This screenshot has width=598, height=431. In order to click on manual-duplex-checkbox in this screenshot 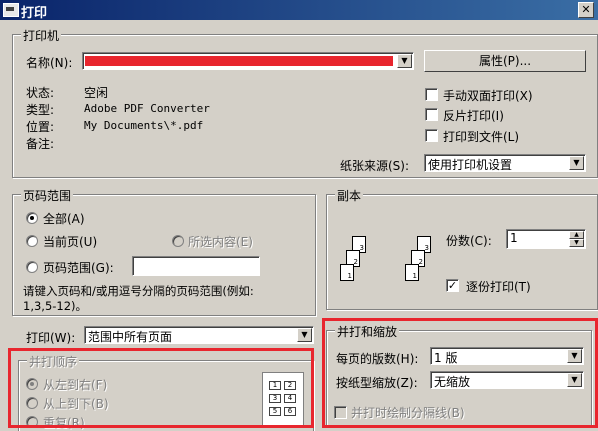, I will do `click(431, 94)`.